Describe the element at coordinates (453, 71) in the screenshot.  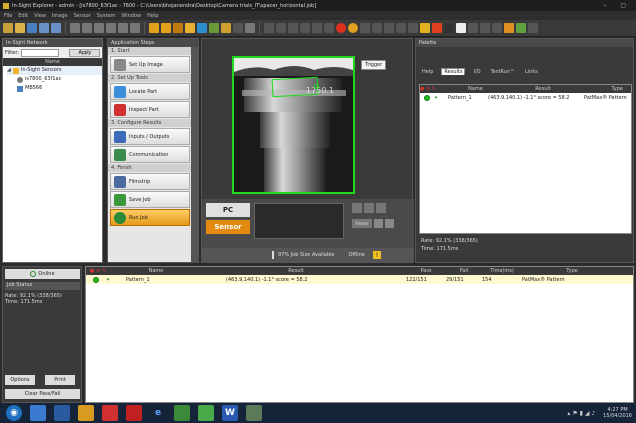
I see `tab-results: Results` at that location.